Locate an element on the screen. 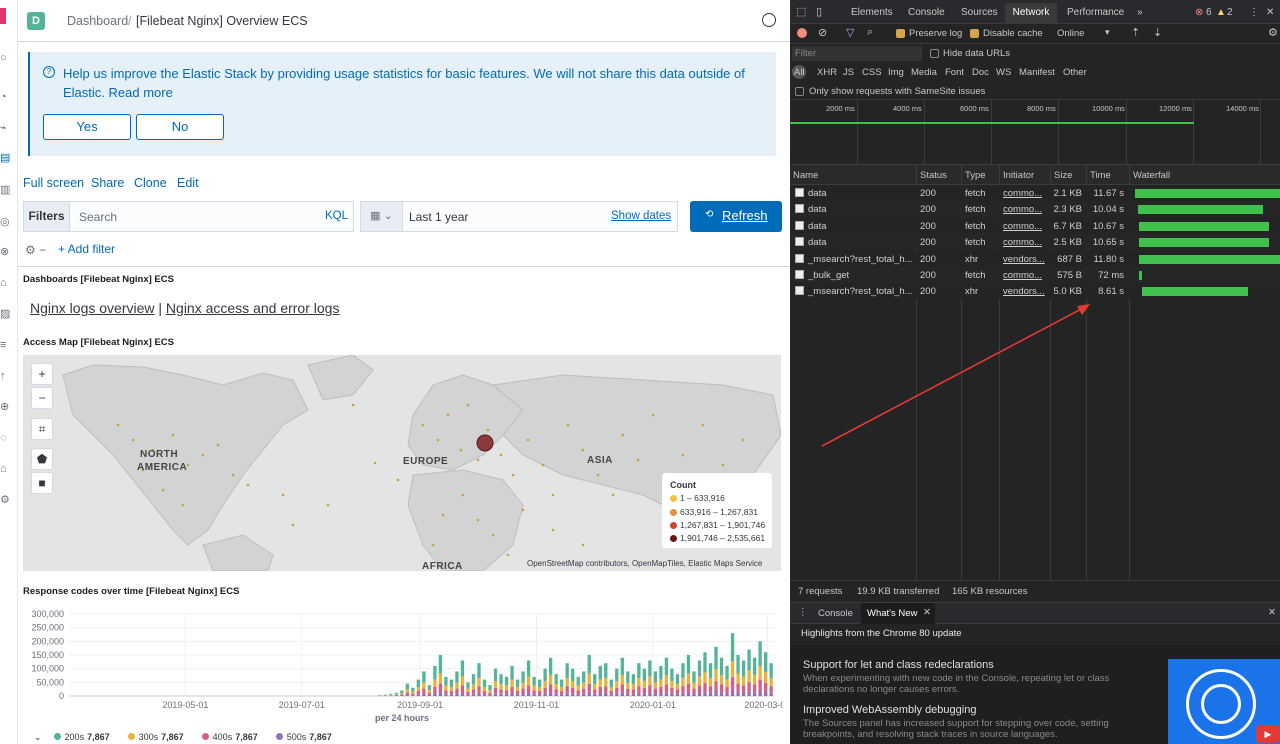  chart-legend-item: 500s 7,867 is located at coordinates (303, 737).